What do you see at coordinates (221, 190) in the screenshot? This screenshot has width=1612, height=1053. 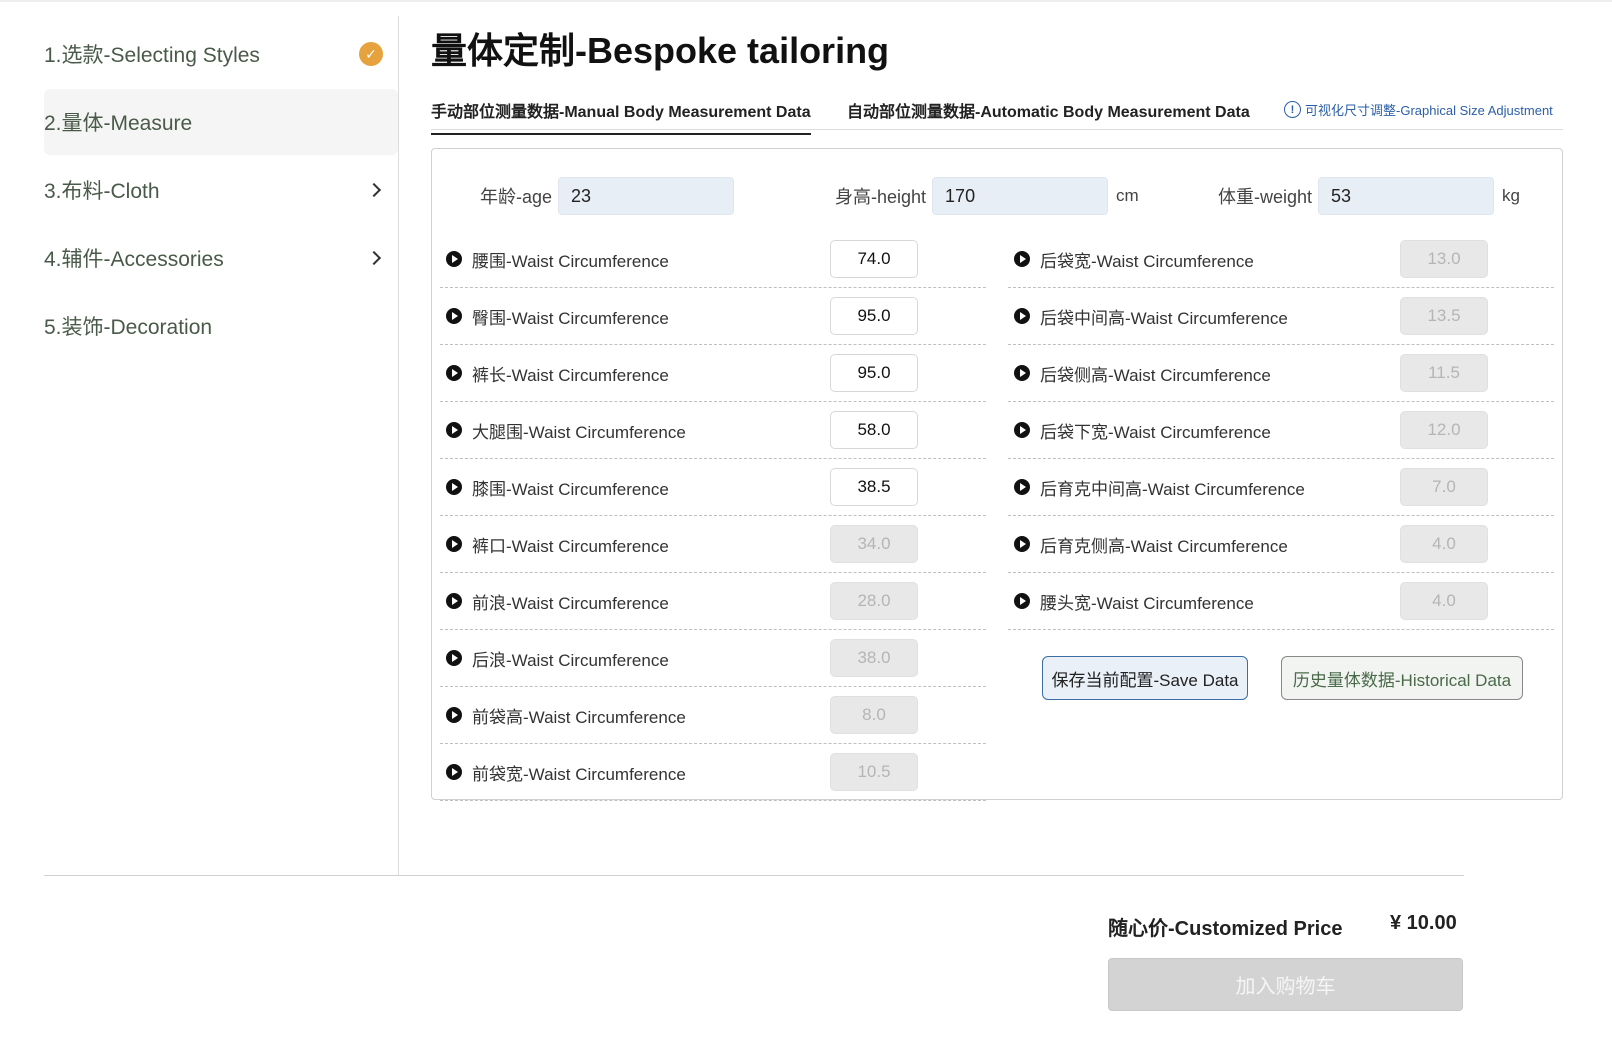 I see `sidebar-item-cloth: 3.布料-Cloth` at bounding box center [221, 190].